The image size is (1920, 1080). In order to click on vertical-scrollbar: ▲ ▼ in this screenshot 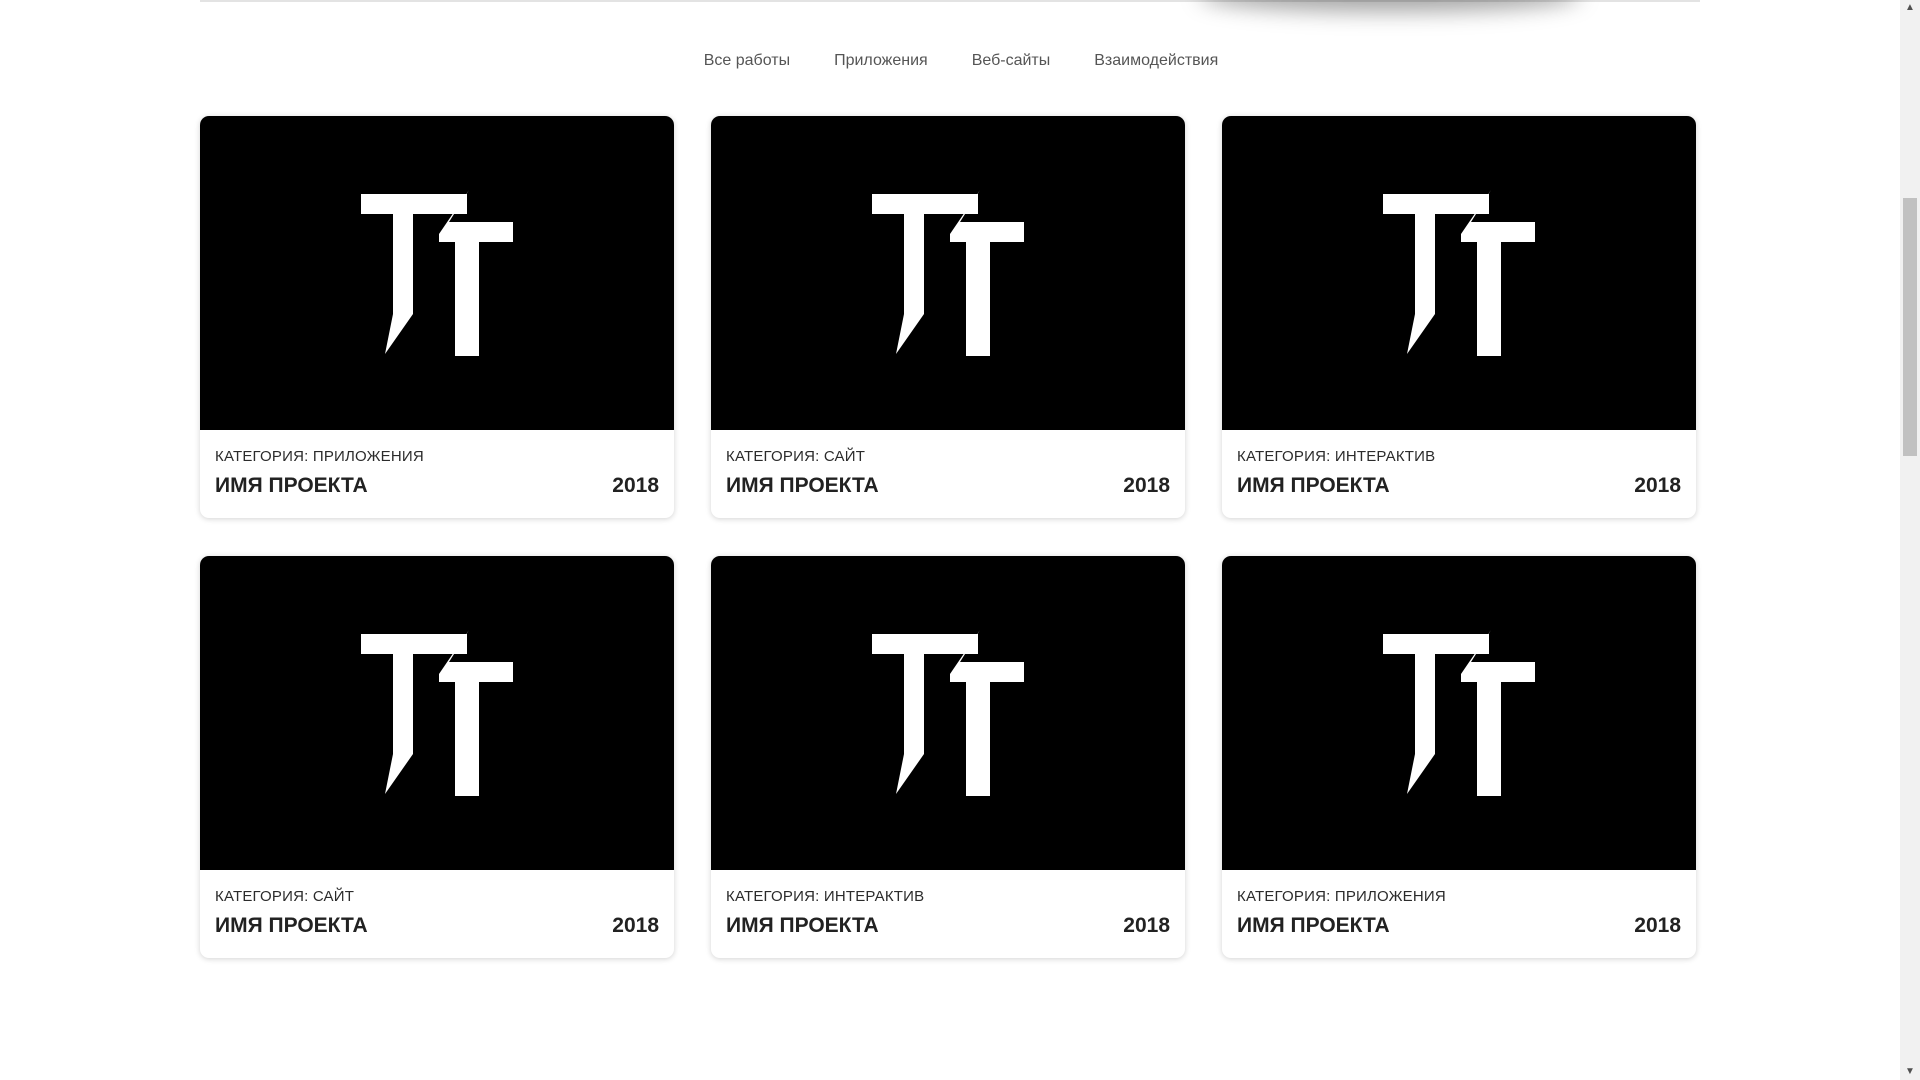, I will do `click(1910, 540)`.